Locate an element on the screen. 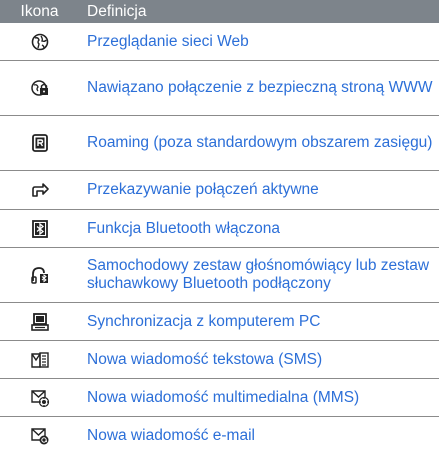  table-row: Nowa wiadomość multimedialna (MMS) is located at coordinates (219, 398).